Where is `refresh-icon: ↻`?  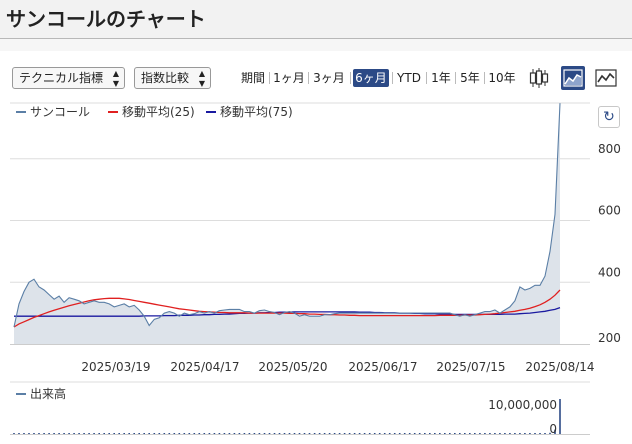
refresh-icon: ↻ is located at coordinates (609, 117).